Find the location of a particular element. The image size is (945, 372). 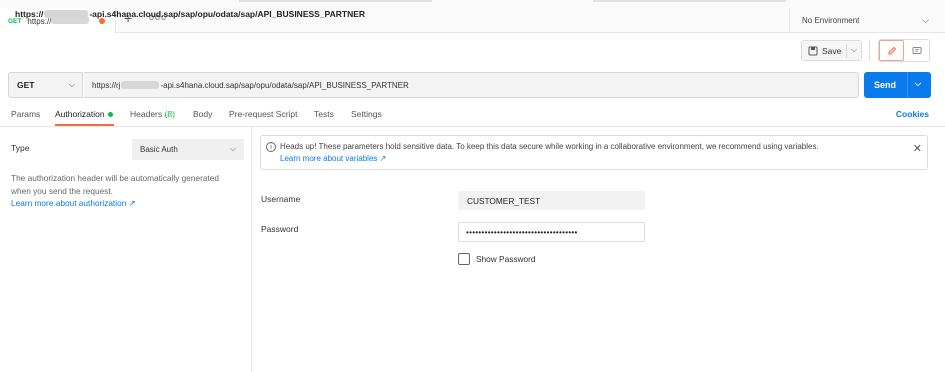

auth-type-select: Basic Auth ⌵ is located at coordinates (188, 149).